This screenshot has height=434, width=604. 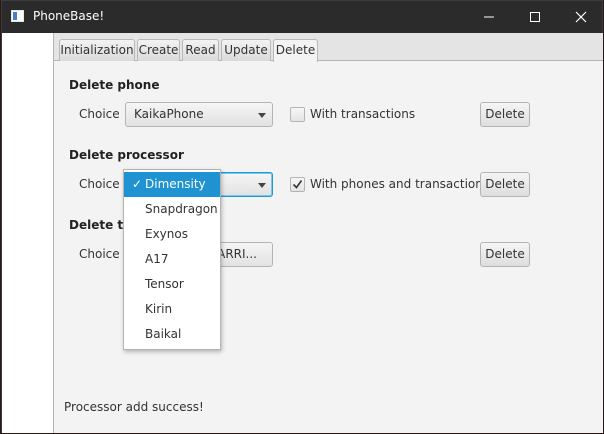 I want to click on maximize-icon, so click(x=535, y=17).